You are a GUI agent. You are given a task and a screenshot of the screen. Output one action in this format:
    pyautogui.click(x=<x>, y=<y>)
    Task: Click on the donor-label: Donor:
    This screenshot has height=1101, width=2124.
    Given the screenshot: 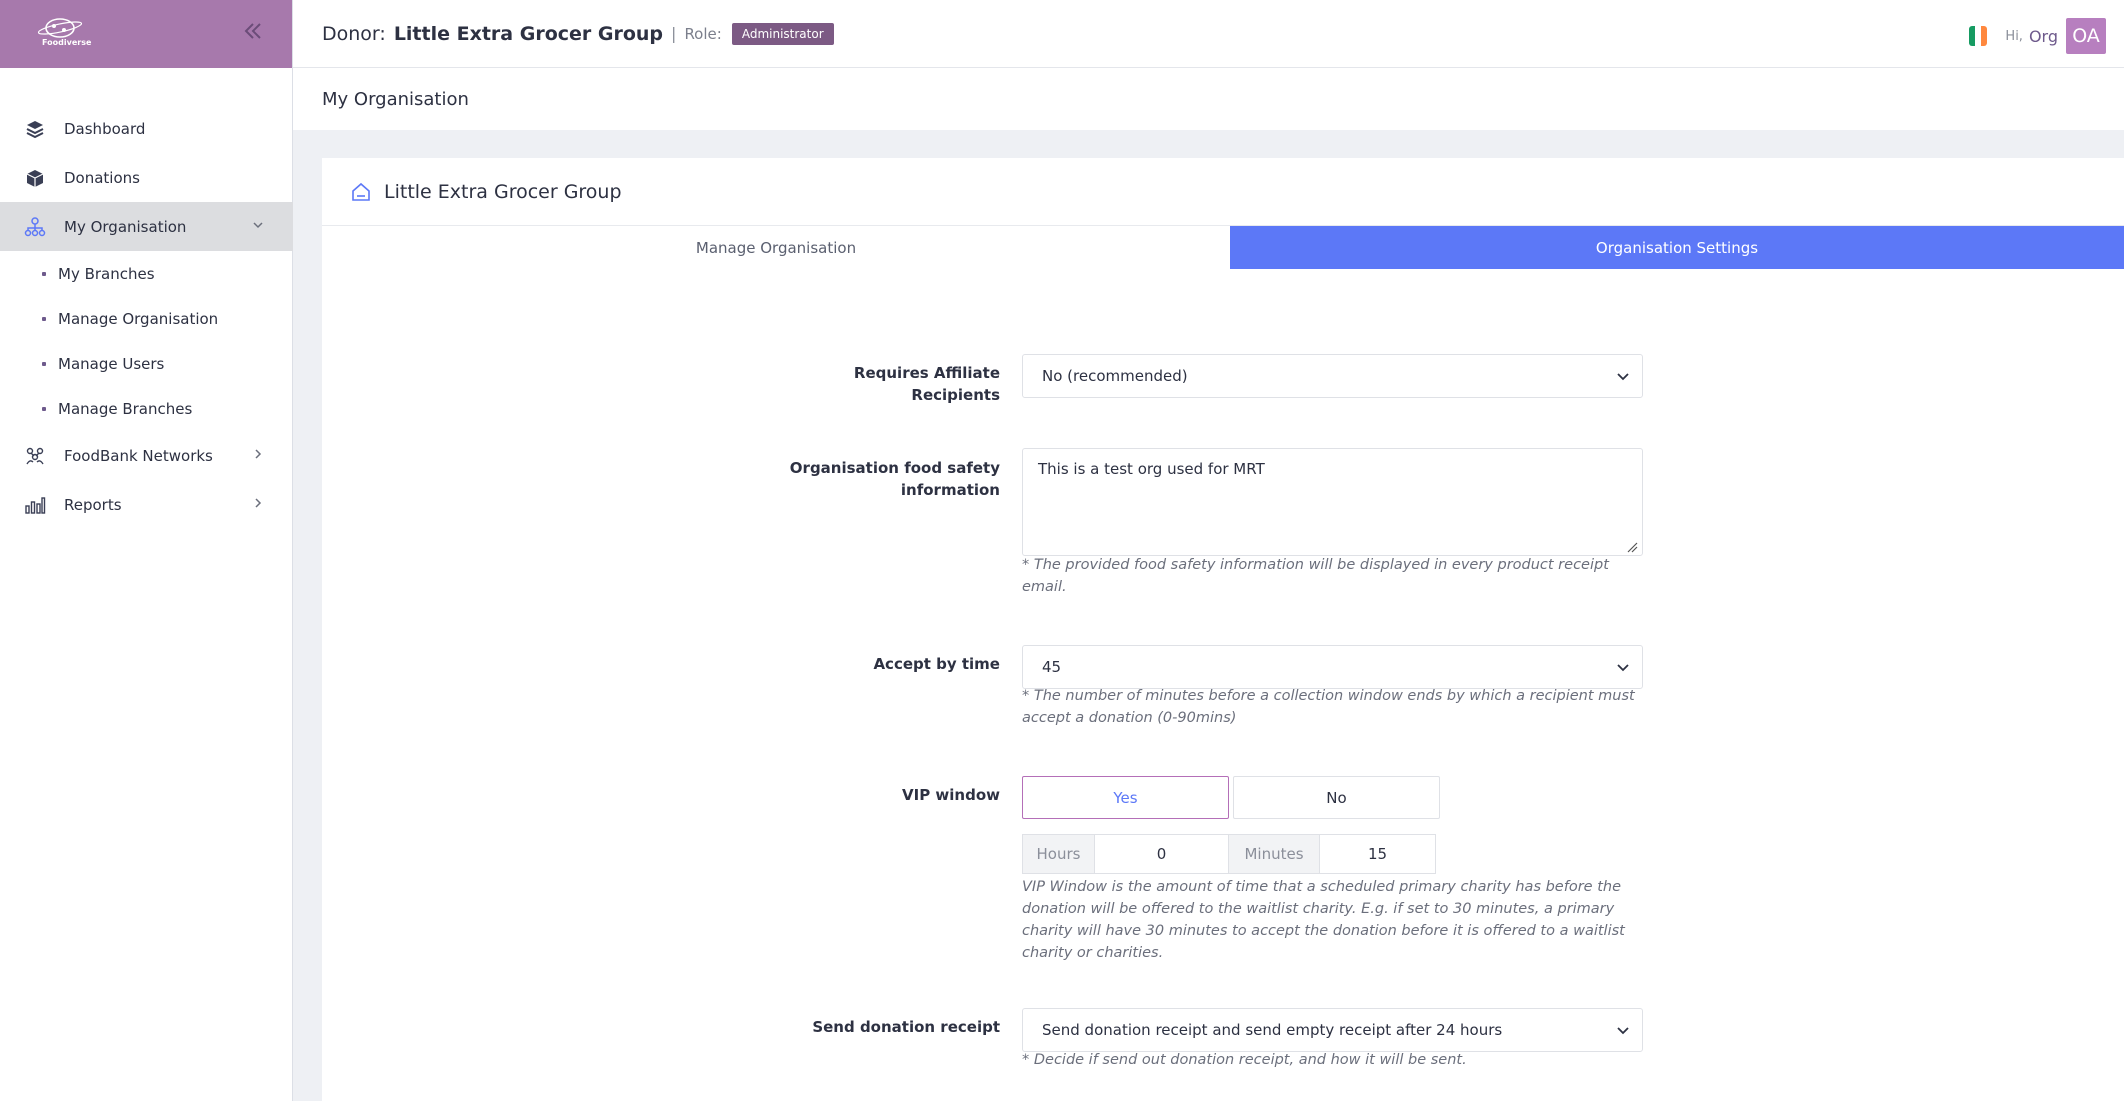 What is the action you would take?
    pyautogui.click(x=354, y=33)
    